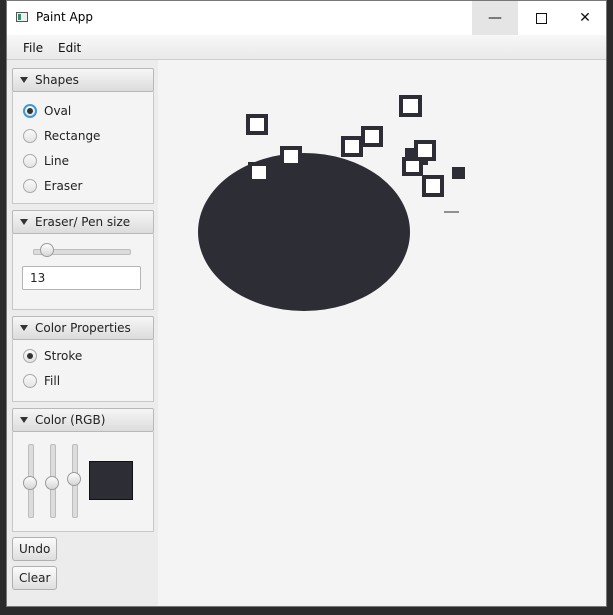 The height and width of the screenshot is (615, 613). What do you see at coordinates (72, 136) in the screenshot?
I see `radio-rectangle-label: Rectange` at bounding box center [72, 136].